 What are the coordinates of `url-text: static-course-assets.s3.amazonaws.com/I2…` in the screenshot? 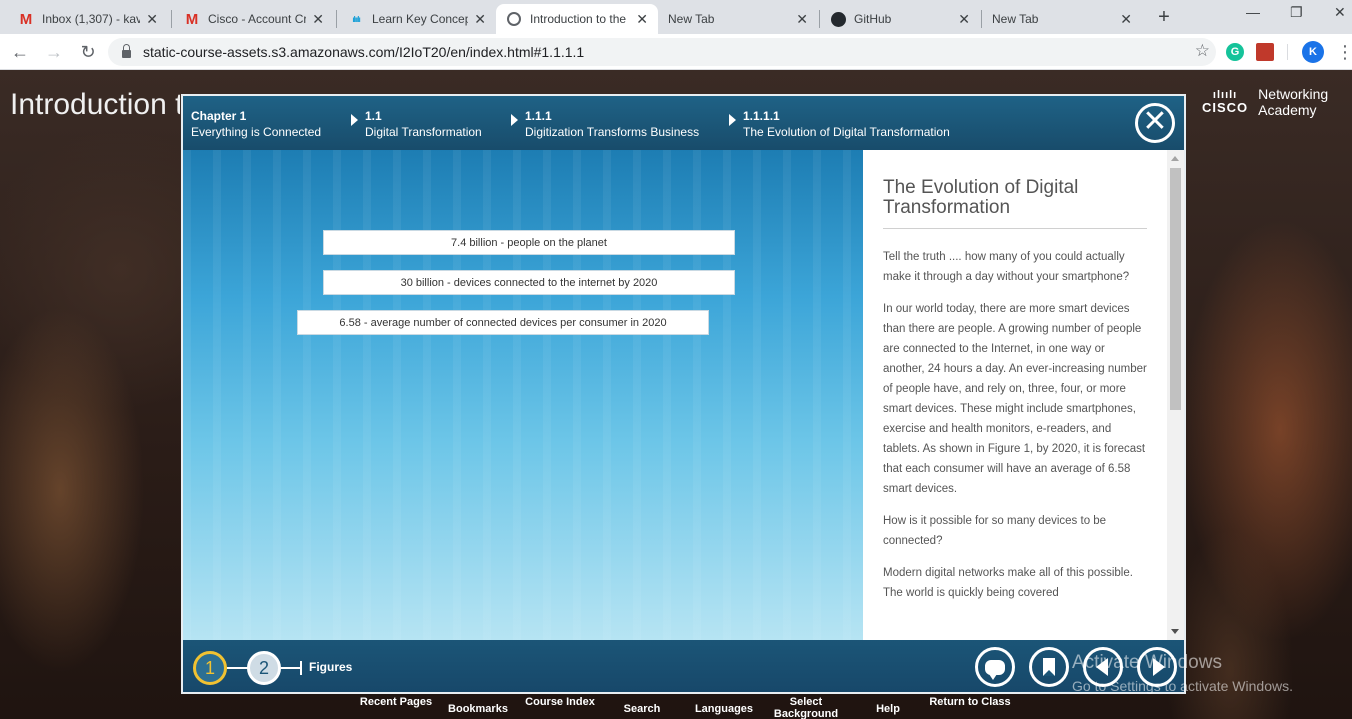 It's located at (364, 52).